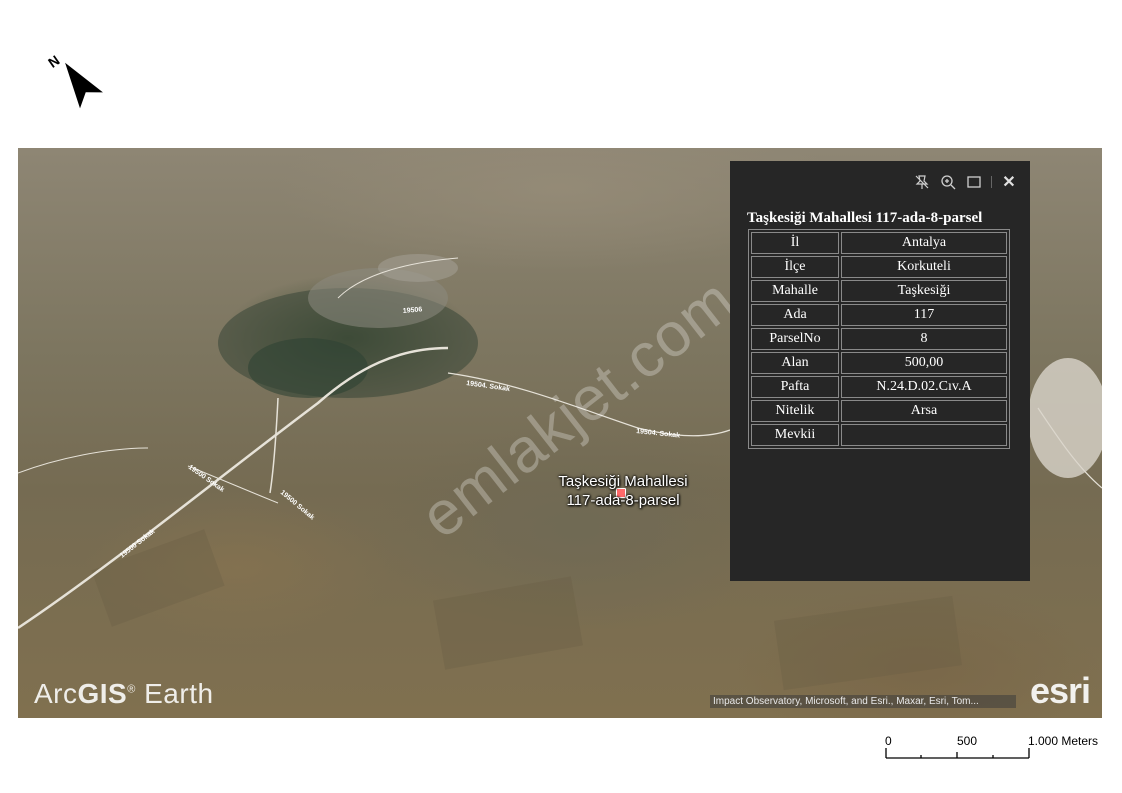  I want to click on attribute-row: ParselNo 8, so click(879, 339).